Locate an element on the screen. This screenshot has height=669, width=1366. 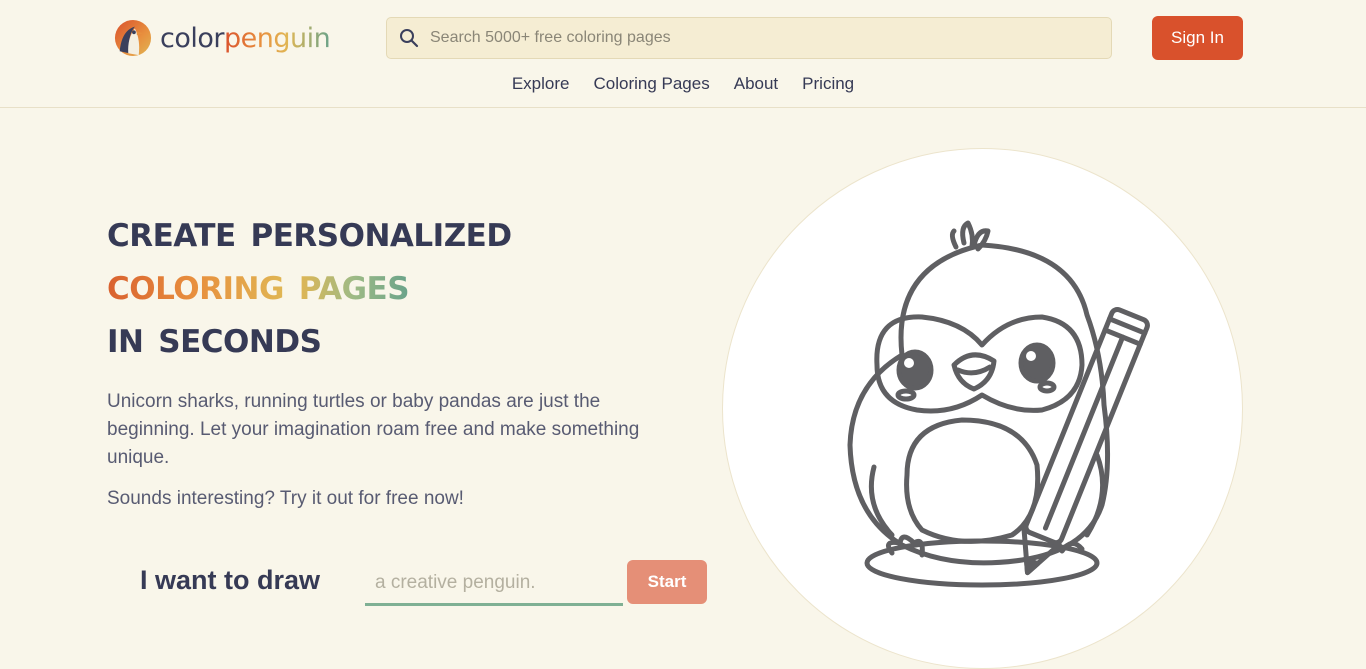
sign-in-button: Sign In is located at coordinates (1197, 38).